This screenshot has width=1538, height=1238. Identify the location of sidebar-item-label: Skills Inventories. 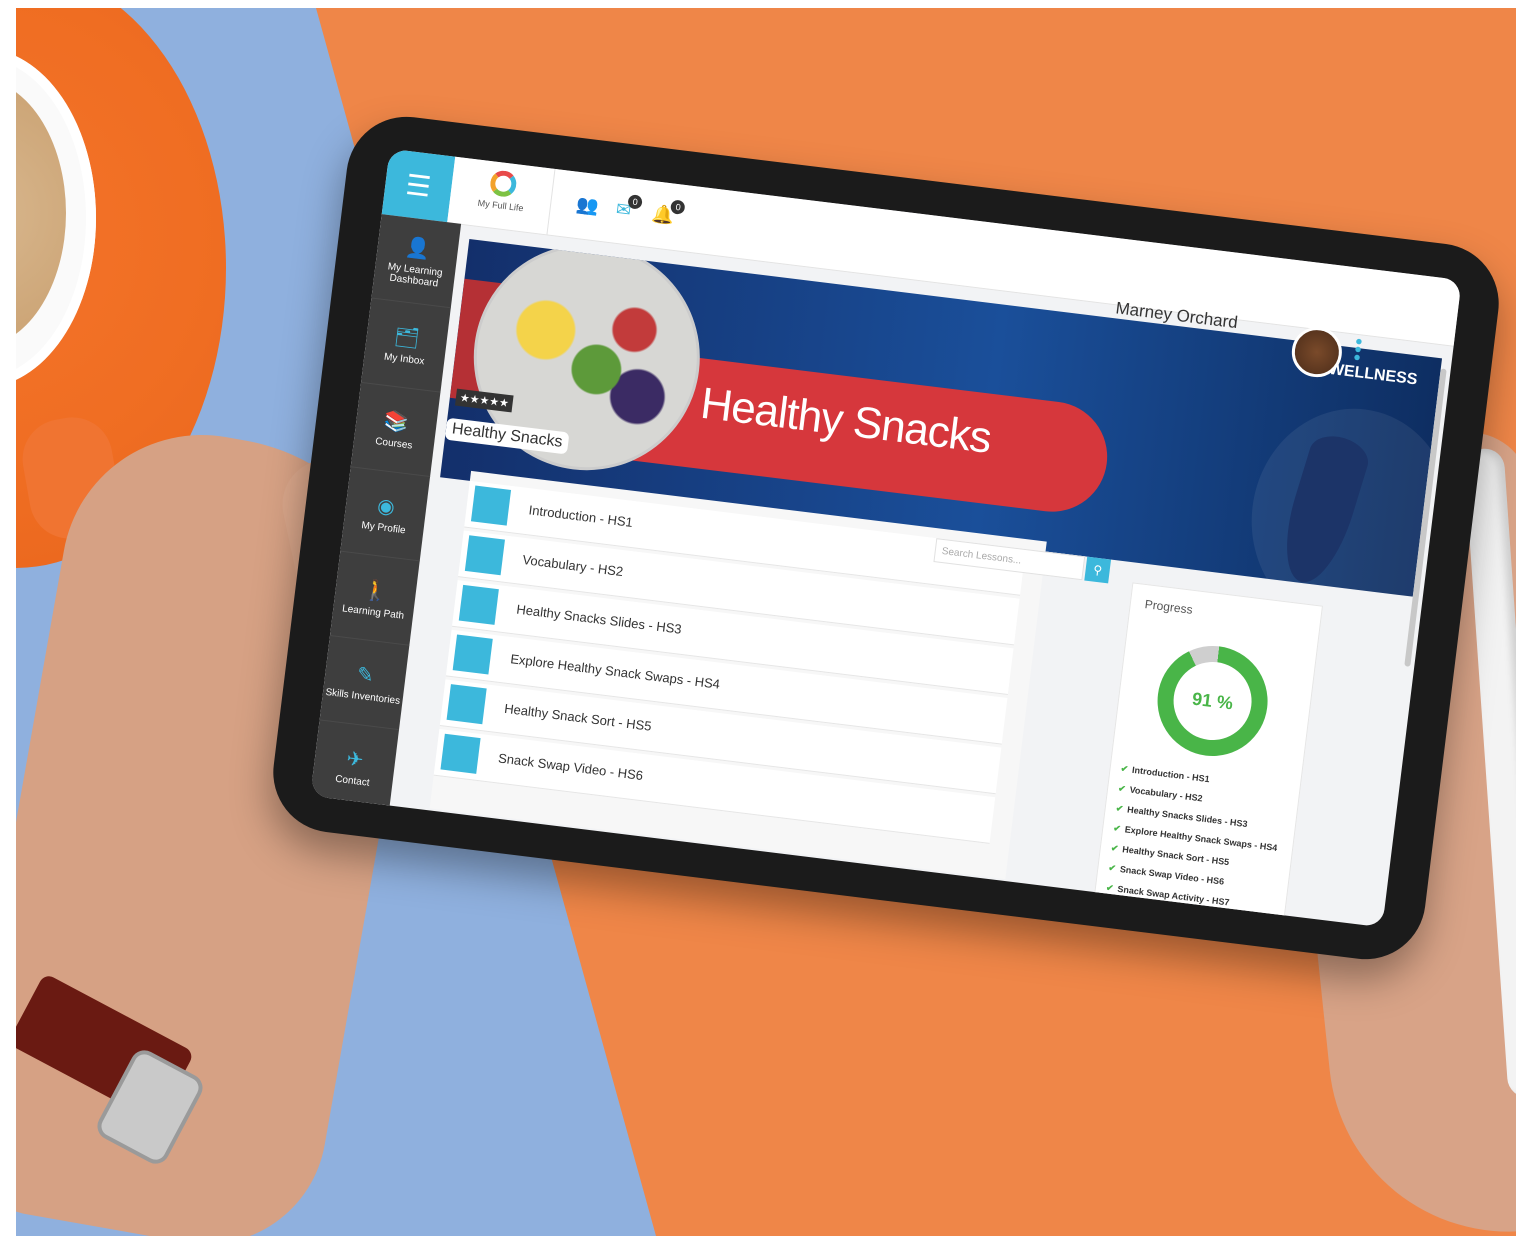
(362, 696).